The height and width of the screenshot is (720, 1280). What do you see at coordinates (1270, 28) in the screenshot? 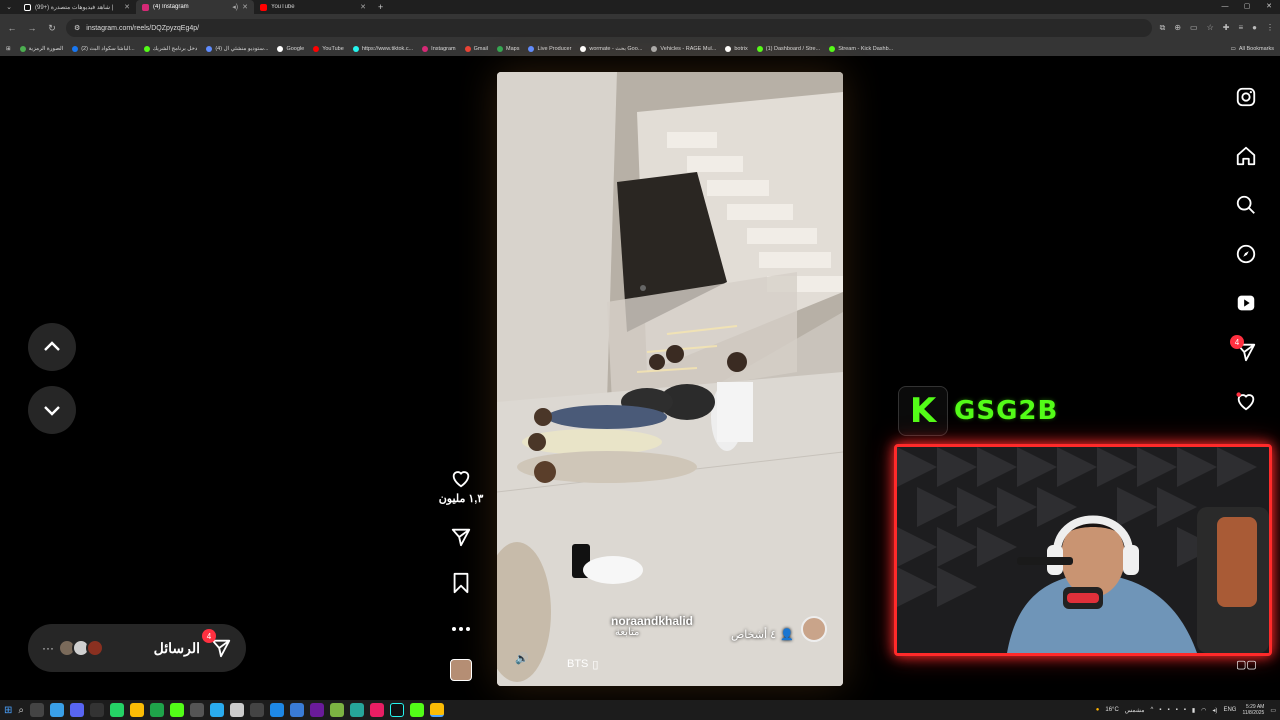
I see `more-icon: ⋮` at bounding box center [1270, 28].